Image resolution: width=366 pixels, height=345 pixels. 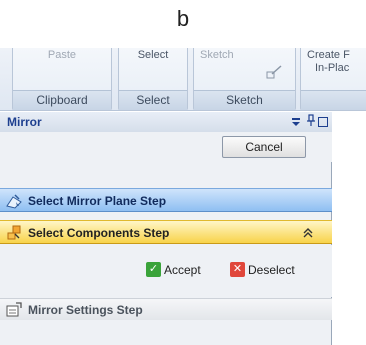 I want to click on step-select-mirror-plane-label: Select Mirror Plane Step, so click(x=97, y=201).